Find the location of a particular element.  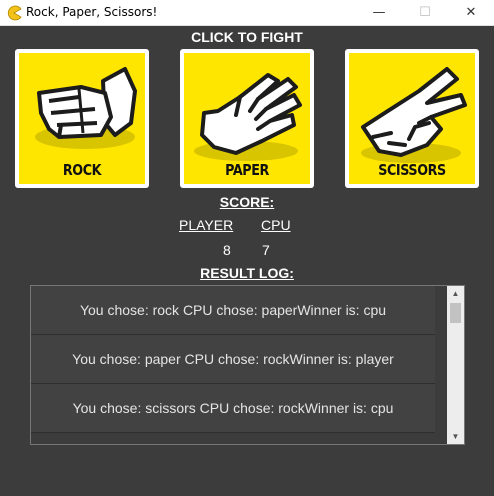

vertical-scrollbar: ▲ ▼ is located at coordinates (455, 365).